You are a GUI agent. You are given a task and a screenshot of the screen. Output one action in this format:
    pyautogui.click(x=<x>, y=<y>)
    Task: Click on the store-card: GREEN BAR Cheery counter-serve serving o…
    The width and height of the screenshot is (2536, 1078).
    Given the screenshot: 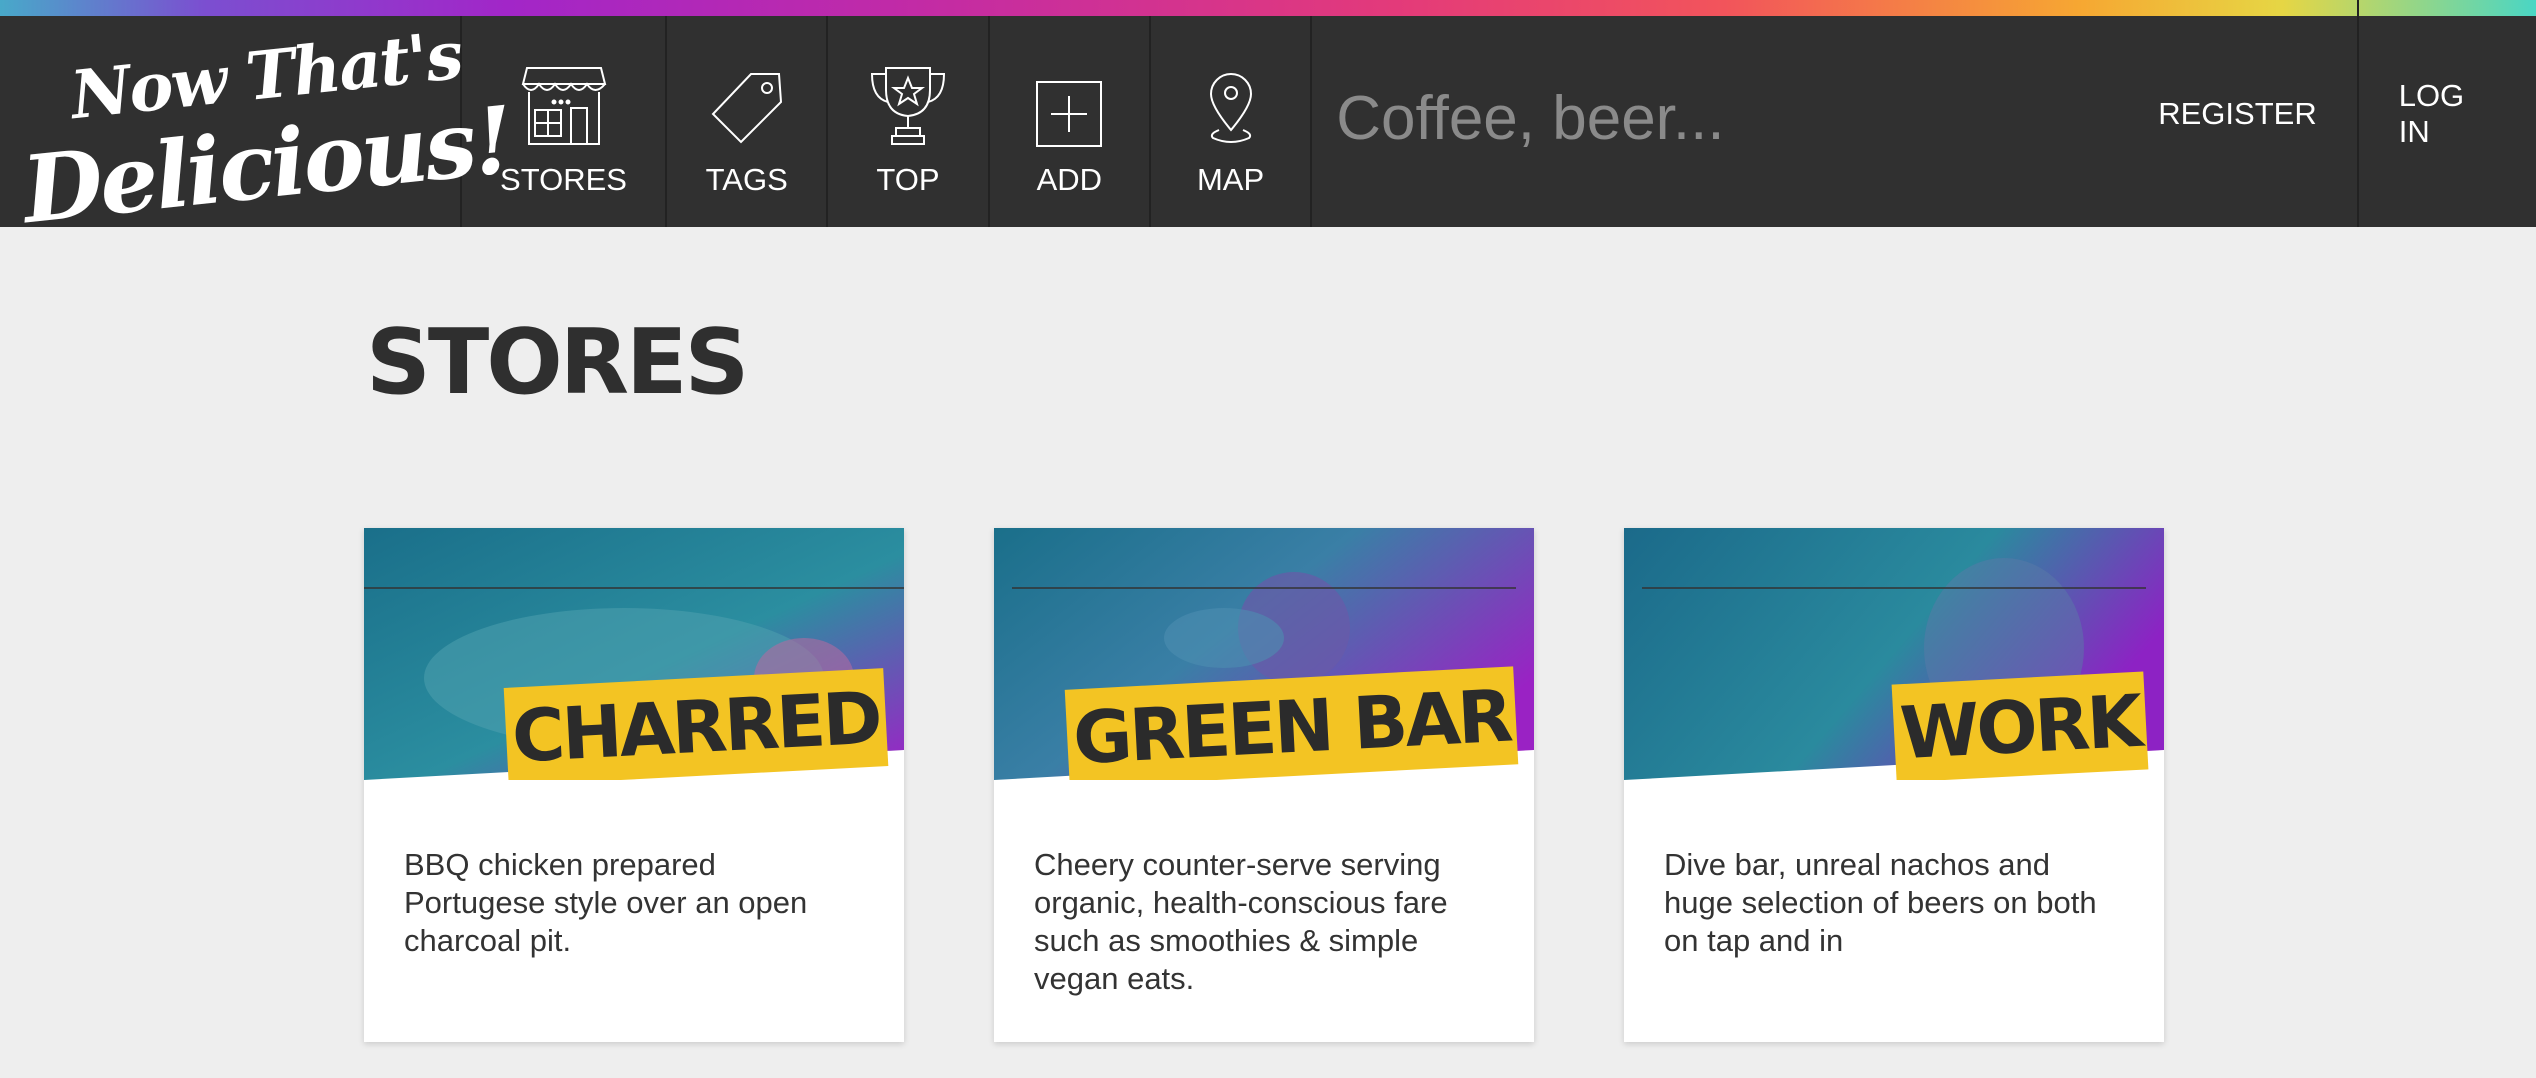 What is the action you would take?
    pyautogui.click(x=1264, y=785)
    